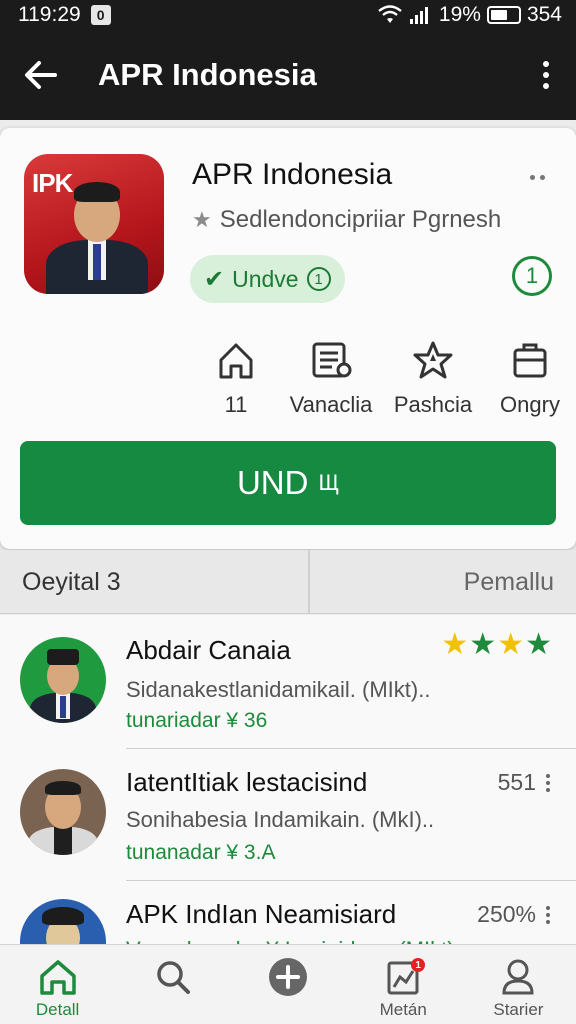 This screenshot has width=576, height=1024. Describe the element at coordinates (261, 914) in the screenshot. I see `item-title: APK IndIan Neamisiard` at that location.